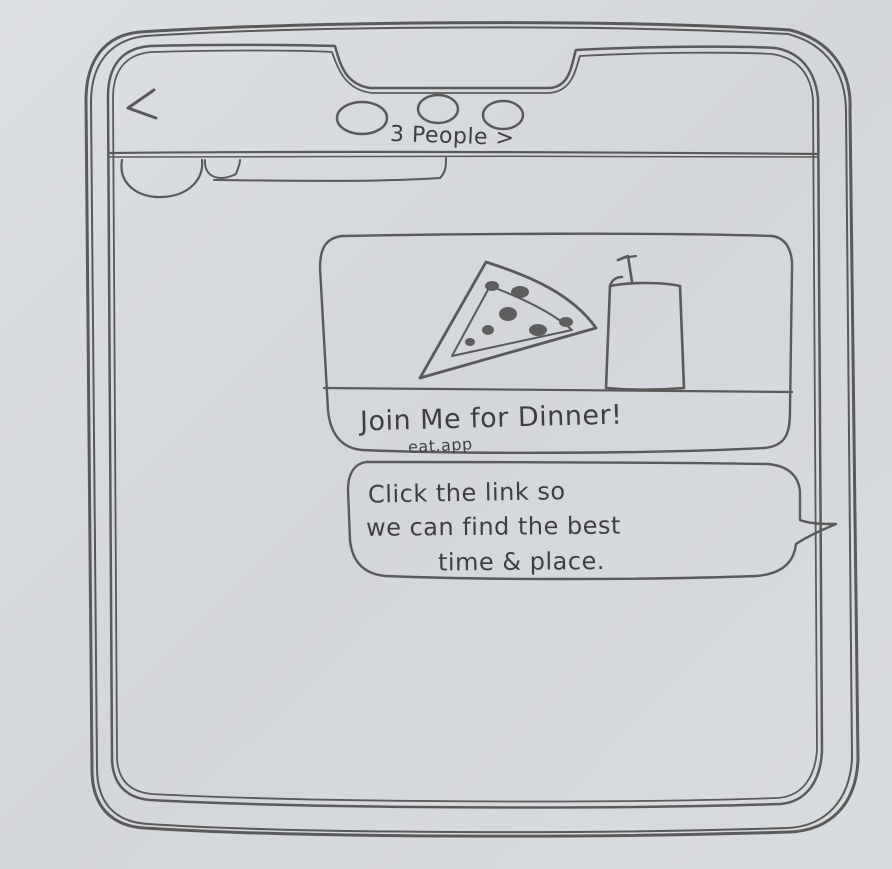 This screenshot has width=892, height=869. I want to click on message-line-2: we can find the best, so click(493, 526).